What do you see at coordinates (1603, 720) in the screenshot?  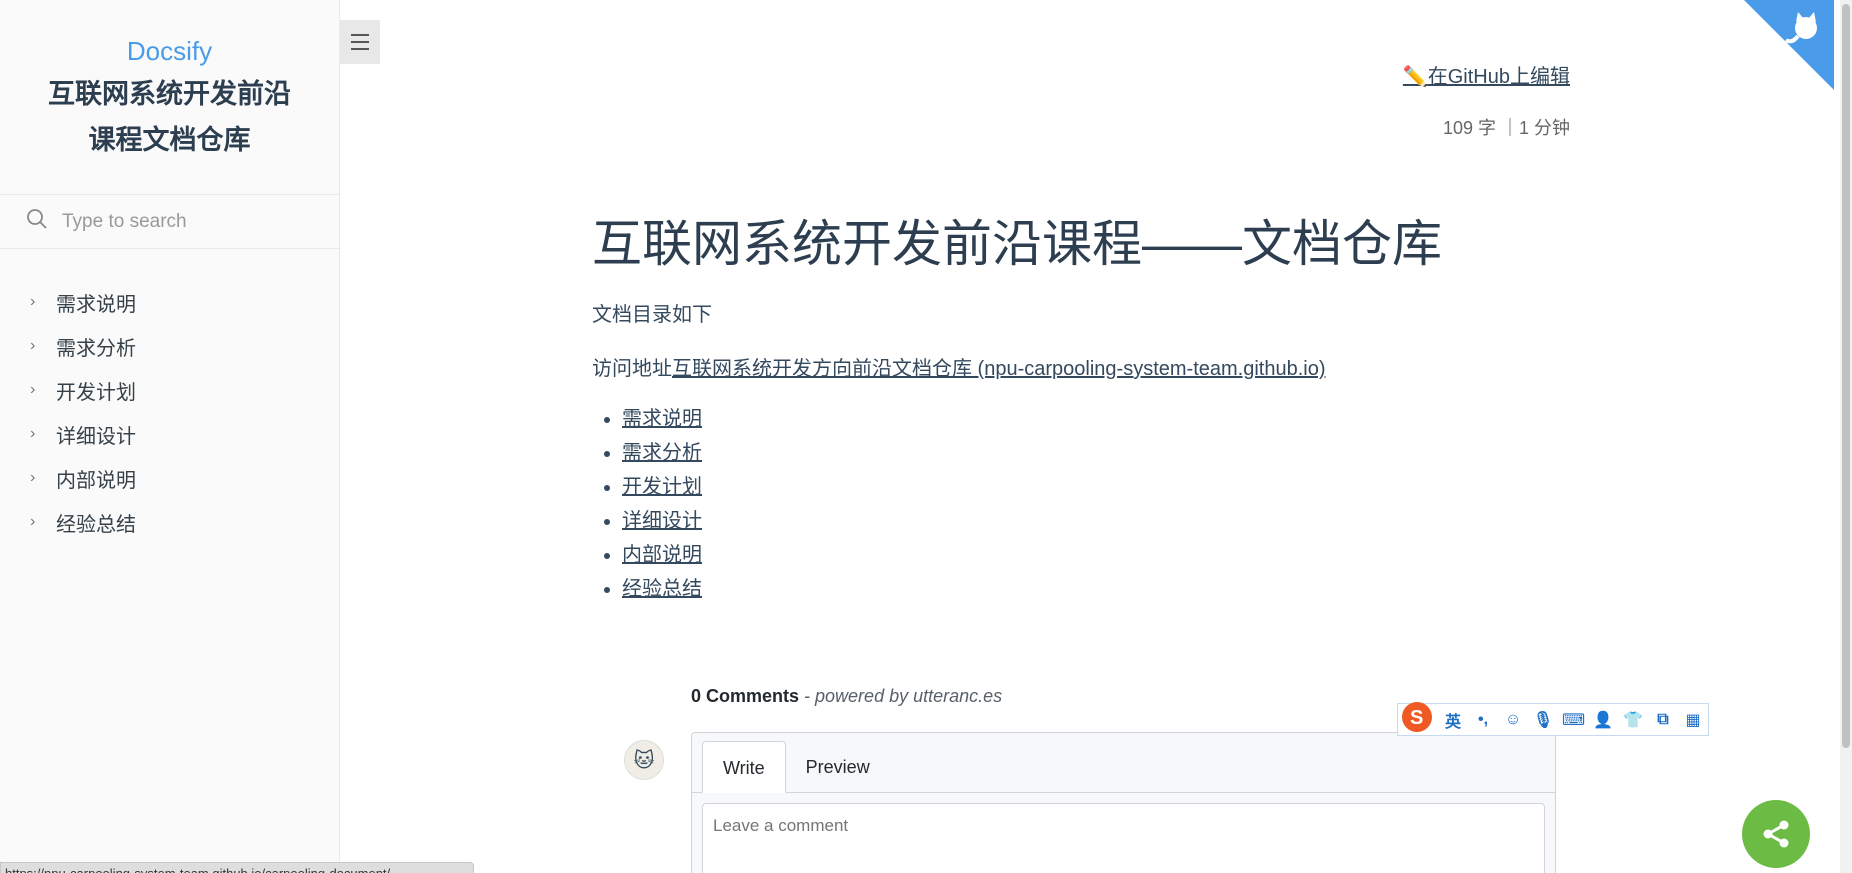 I see `user-icon: 👤` at bounding box center [1603, 720].